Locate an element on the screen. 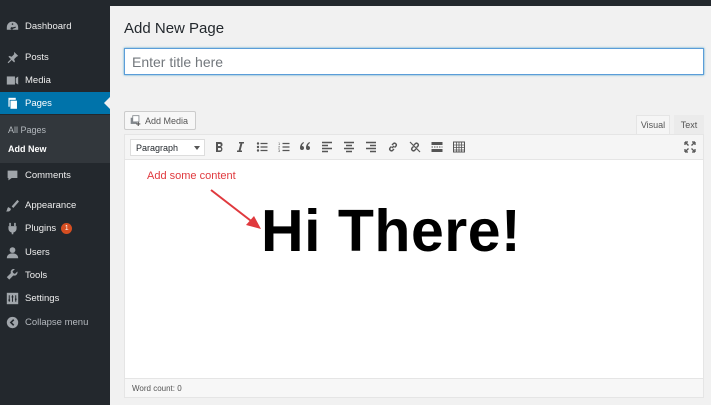 This screenshot has width=711, height=405. add-media-label: Add Media is located at coordinates (167, 120).